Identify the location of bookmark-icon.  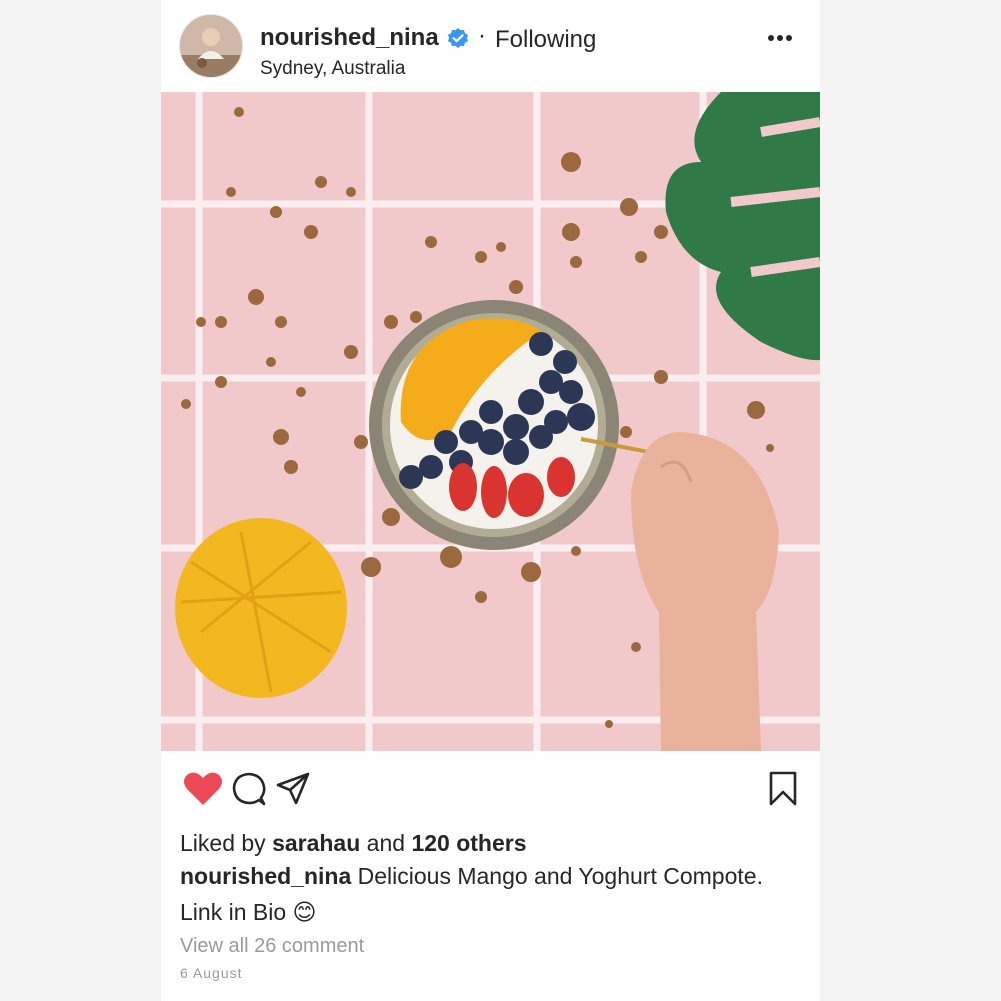
(783, 789).